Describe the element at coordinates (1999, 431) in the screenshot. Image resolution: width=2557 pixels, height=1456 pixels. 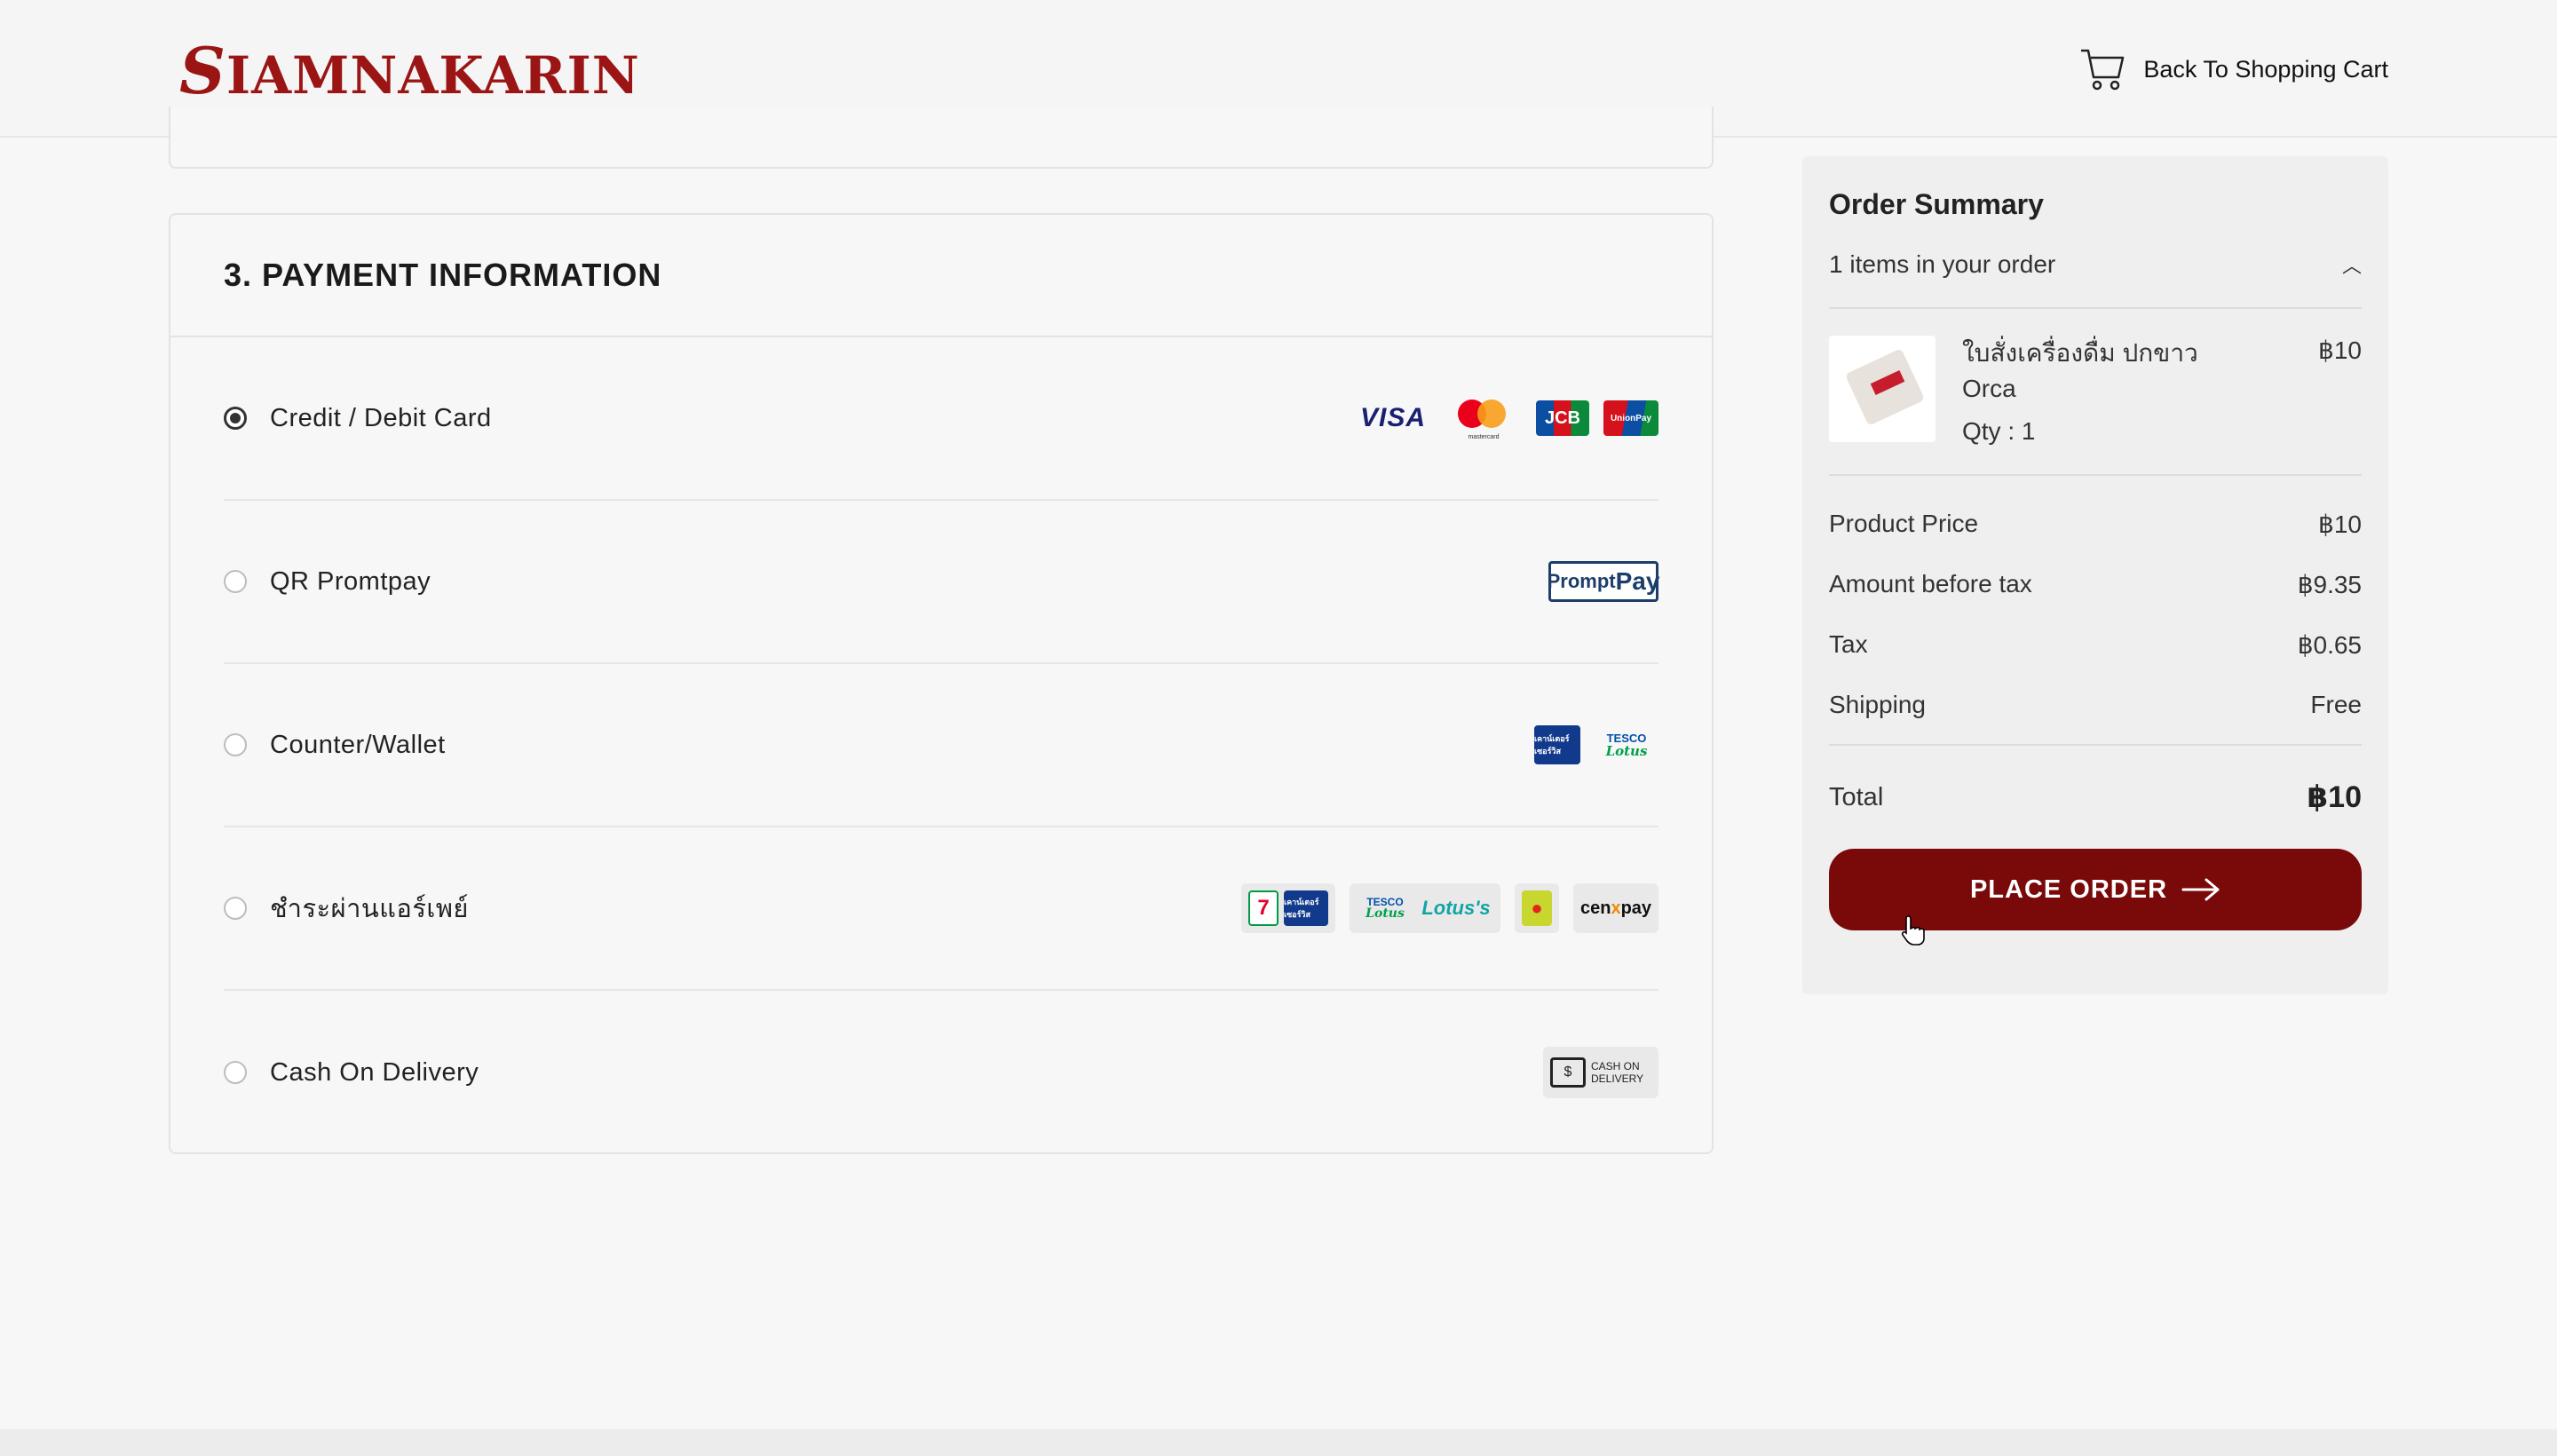
I see `item-qty: Qty : 1` at that location.